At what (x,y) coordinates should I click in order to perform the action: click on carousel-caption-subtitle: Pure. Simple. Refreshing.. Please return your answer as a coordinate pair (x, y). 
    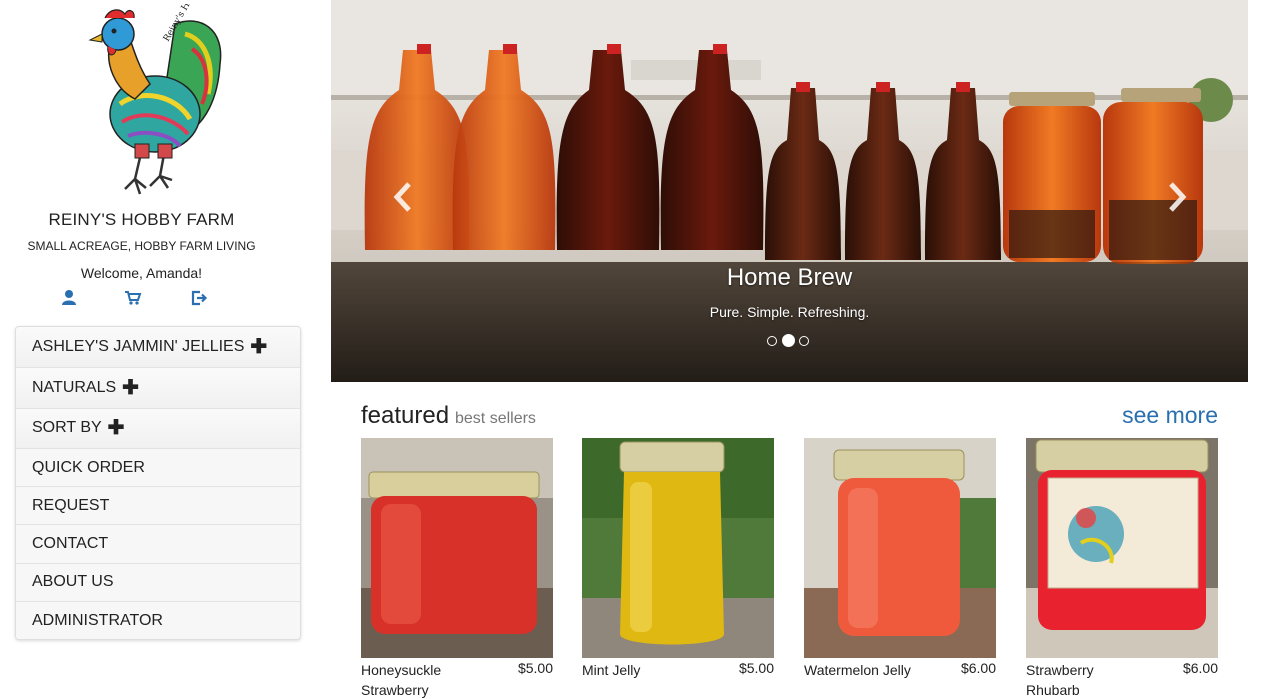
    Looking at the image, I should click on (789, 312).